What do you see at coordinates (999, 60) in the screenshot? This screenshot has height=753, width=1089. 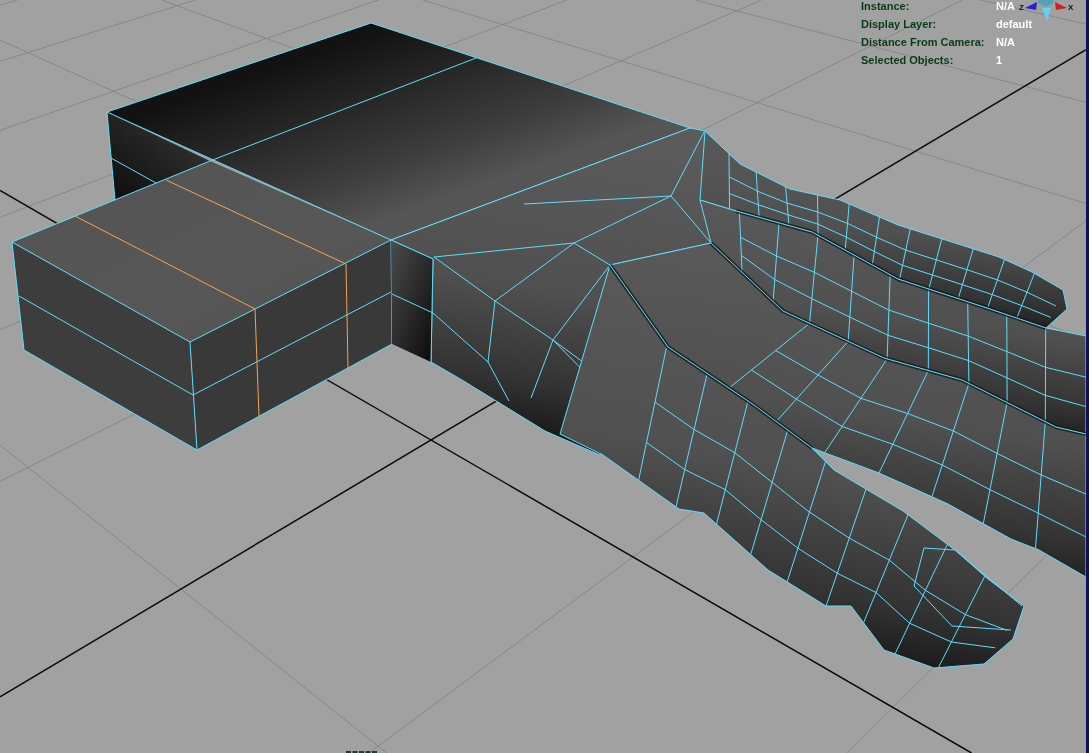 I see `hud-value: 1` at bounding box center [999, 60].